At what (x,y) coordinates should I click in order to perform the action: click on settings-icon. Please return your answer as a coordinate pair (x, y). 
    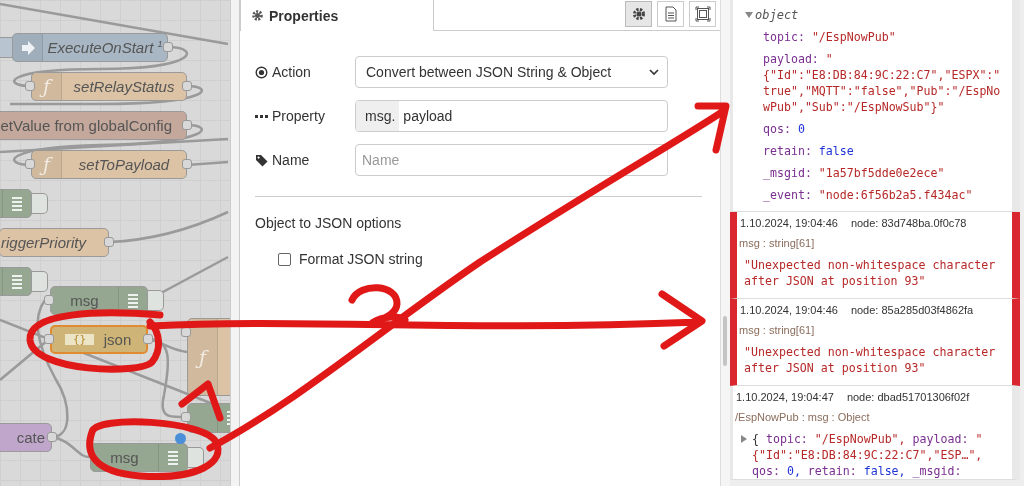
    Looking at the image, I should click on (638, 14).